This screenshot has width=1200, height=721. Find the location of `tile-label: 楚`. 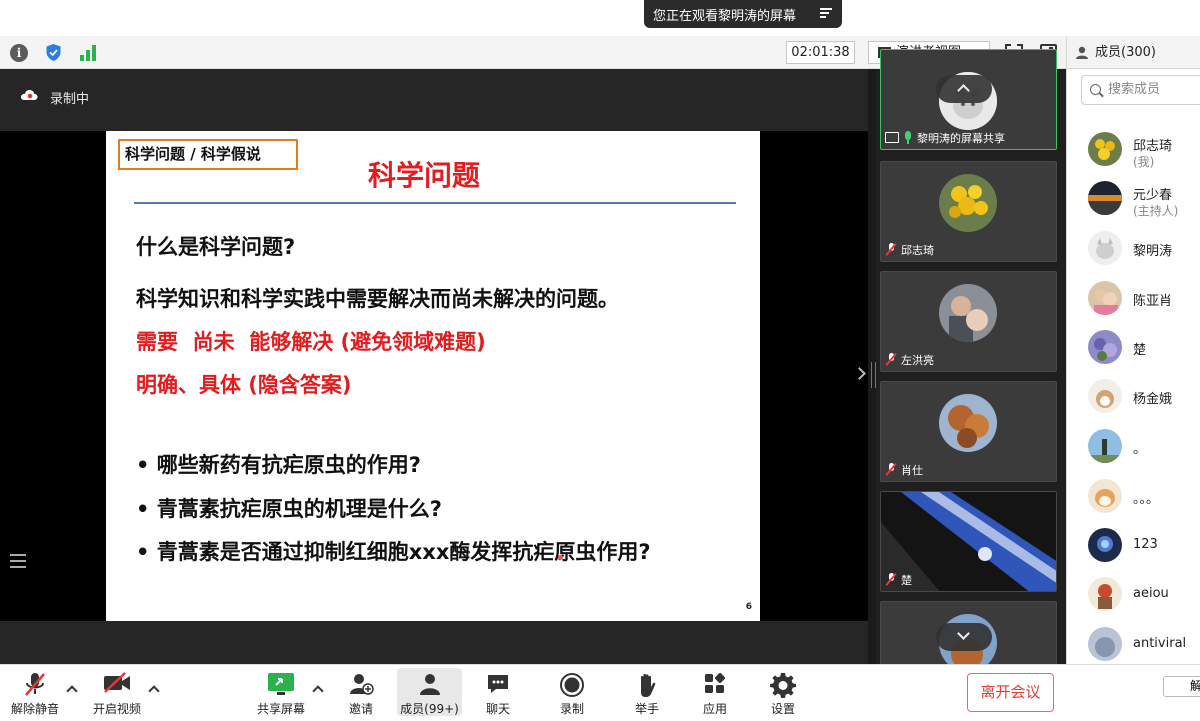

tile-label: 楚 is located at coordinates (898, 579).